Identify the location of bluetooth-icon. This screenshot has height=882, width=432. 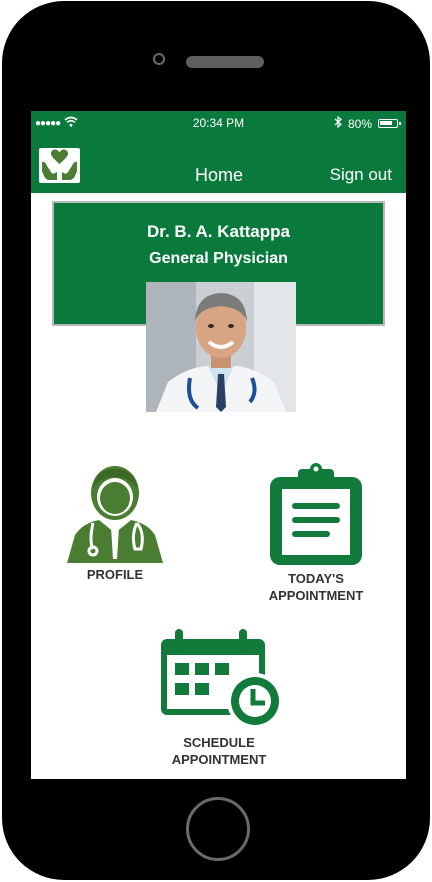
(338, 123).